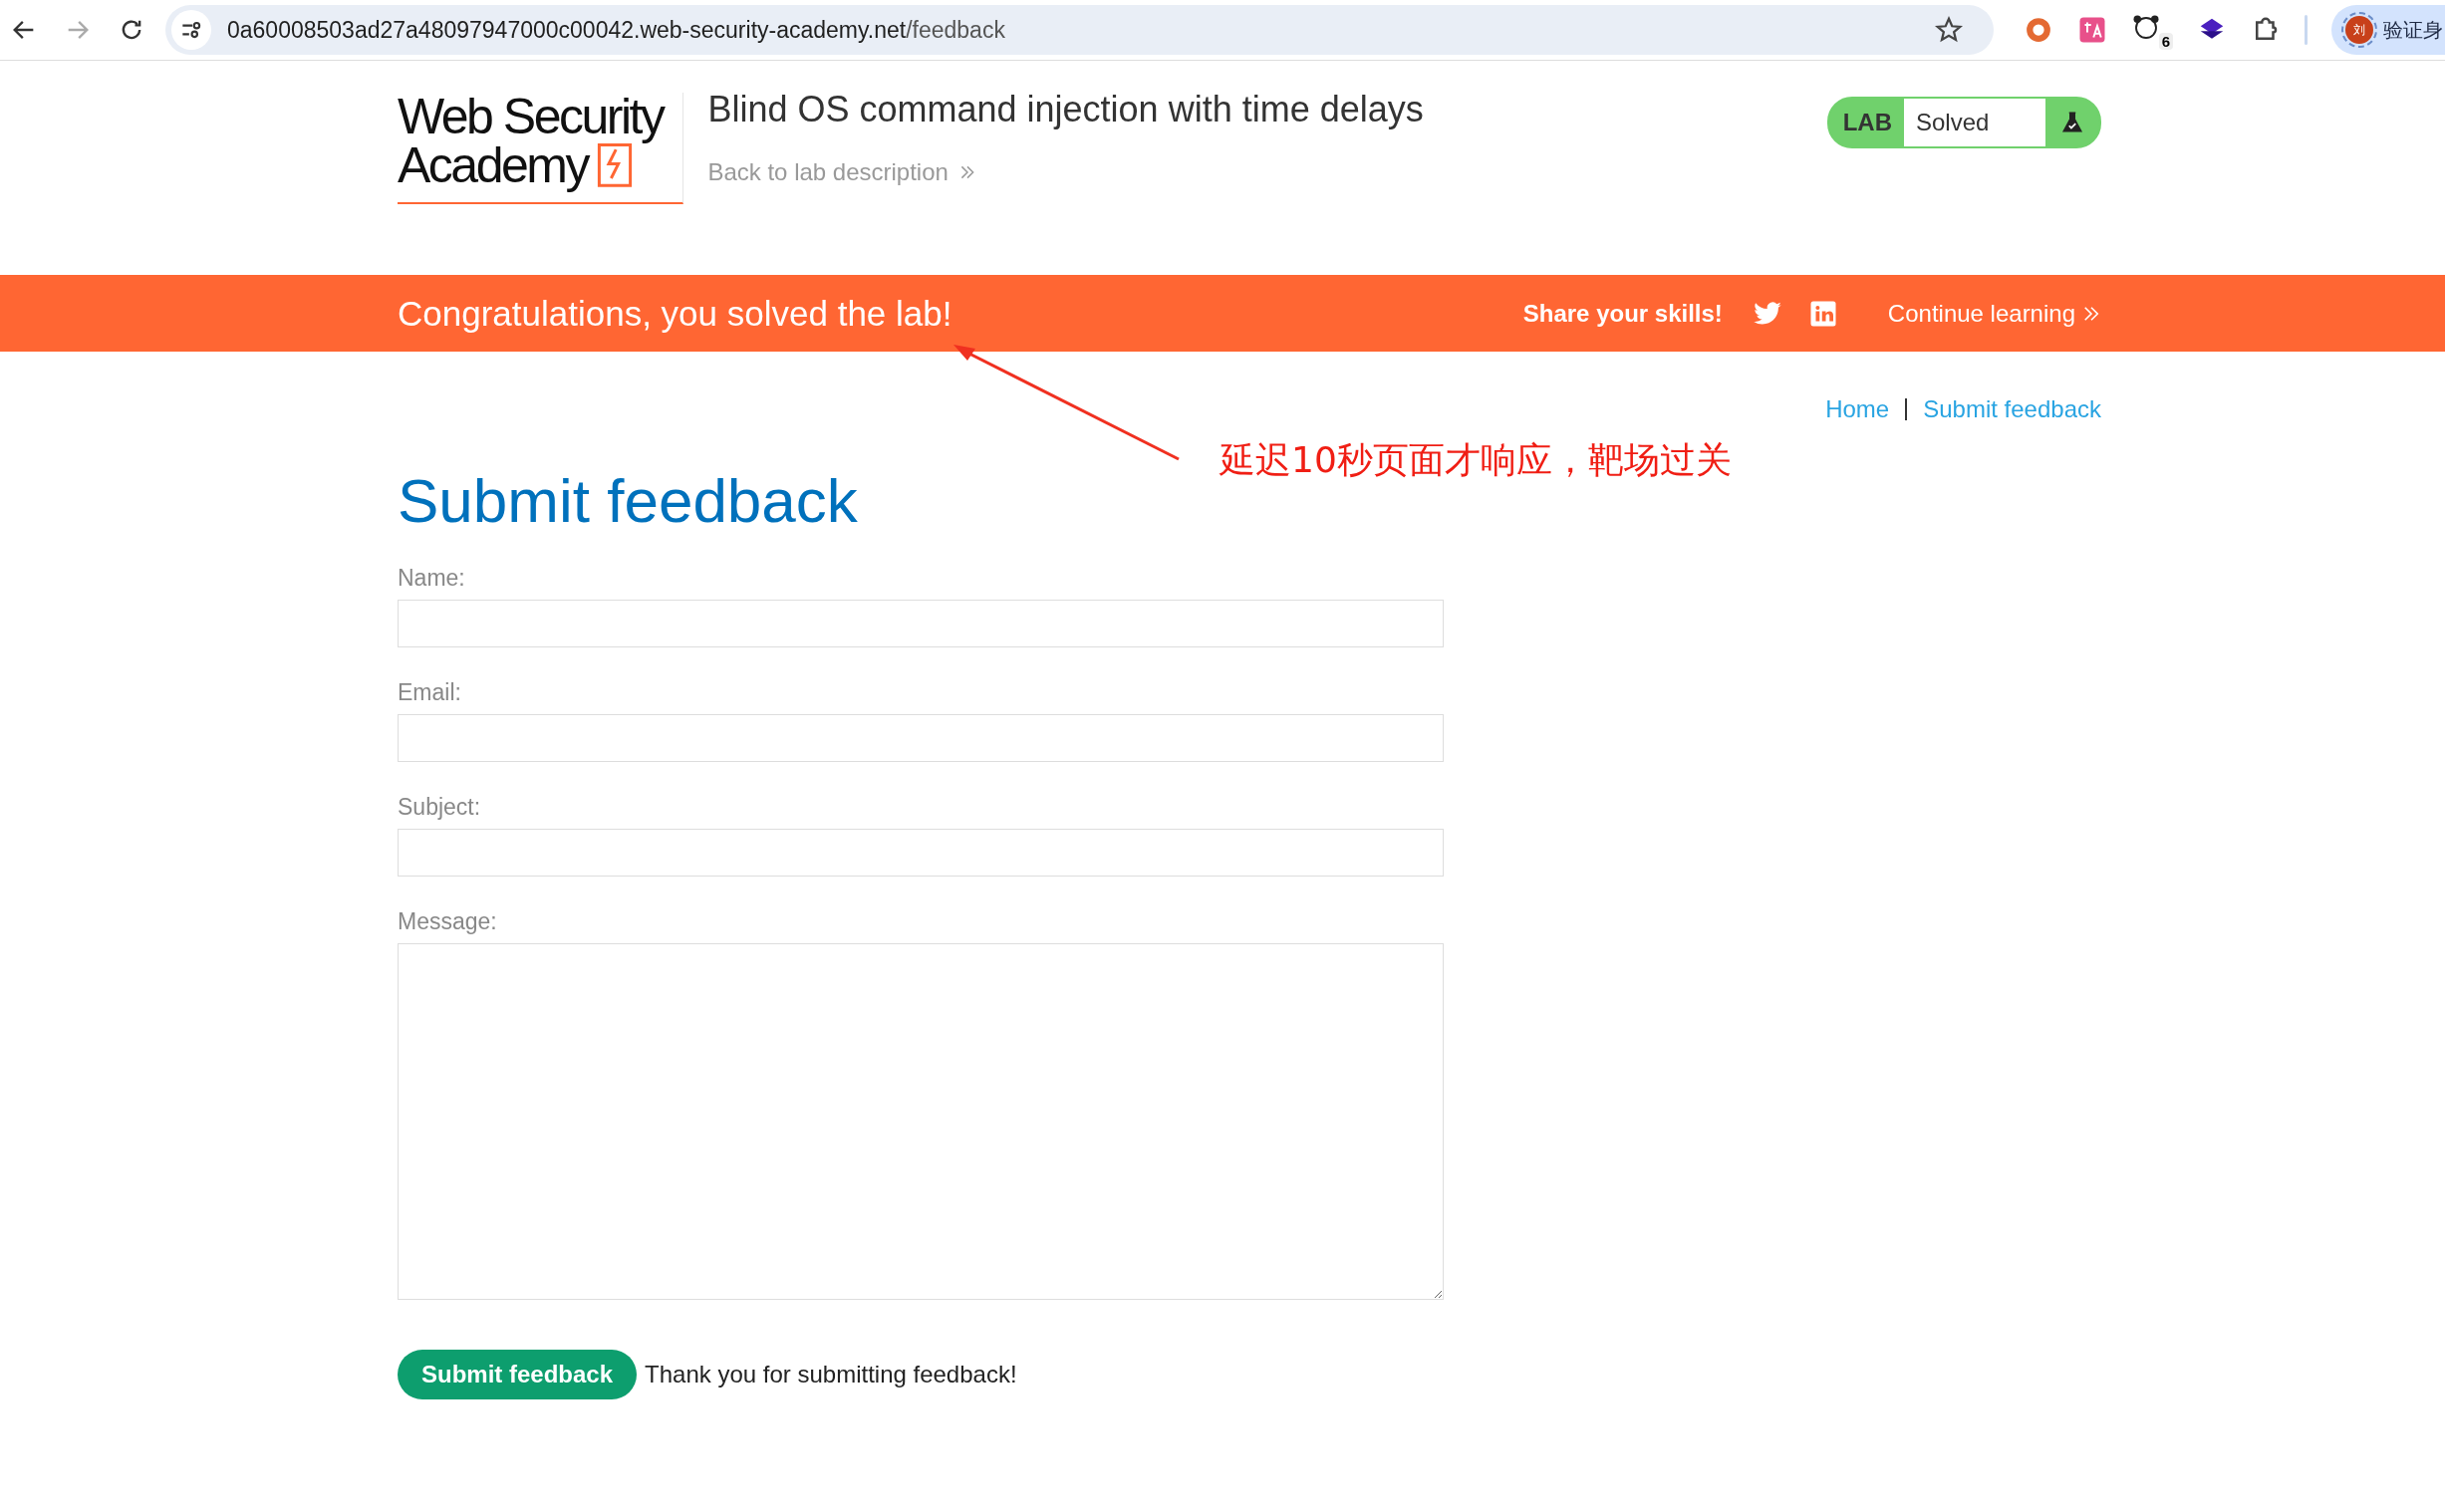 This screenshot has height=1512, width=2445. Describe the element at coordinates (2012, 409) in the screenshot. I see `breadcrumb-link: Submit feedback` at that location.